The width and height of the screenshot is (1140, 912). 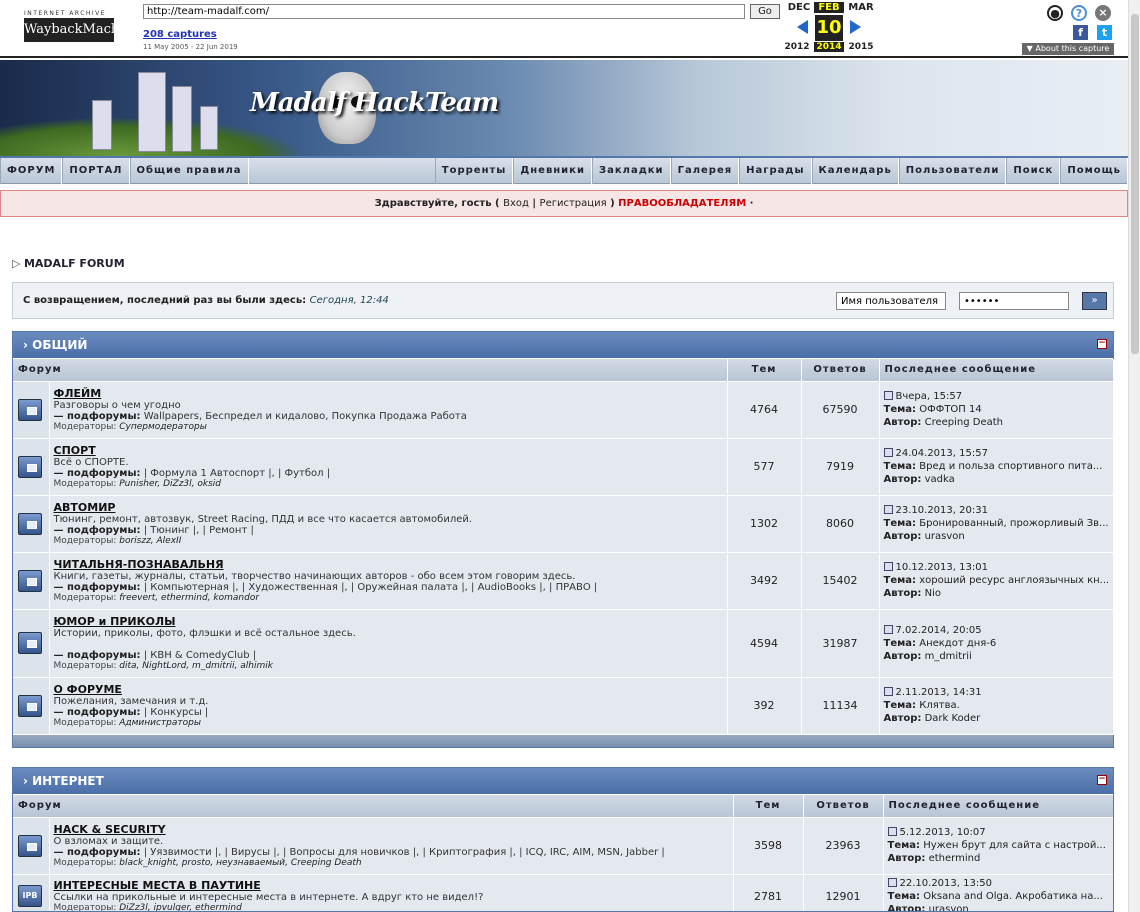 I want to click on subforum-links: | Тюнинг |, | Ремонт |, so click(x=199, y=530).